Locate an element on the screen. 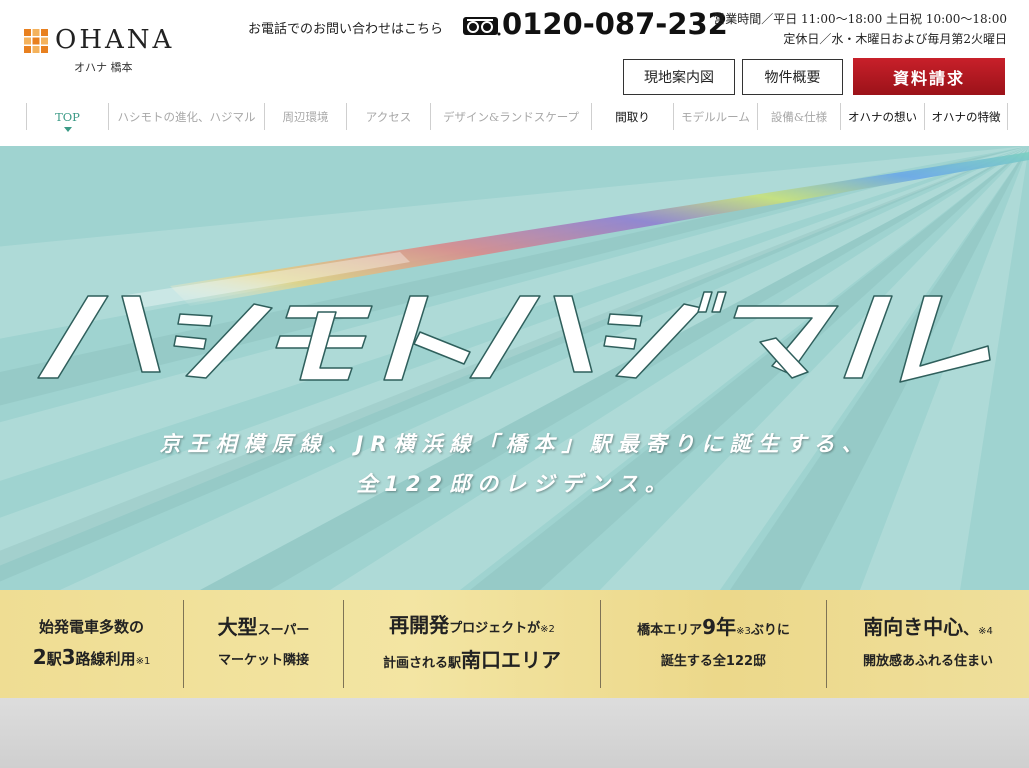  nav-model-room: モデルルーム is located at coordinates (715, 116).